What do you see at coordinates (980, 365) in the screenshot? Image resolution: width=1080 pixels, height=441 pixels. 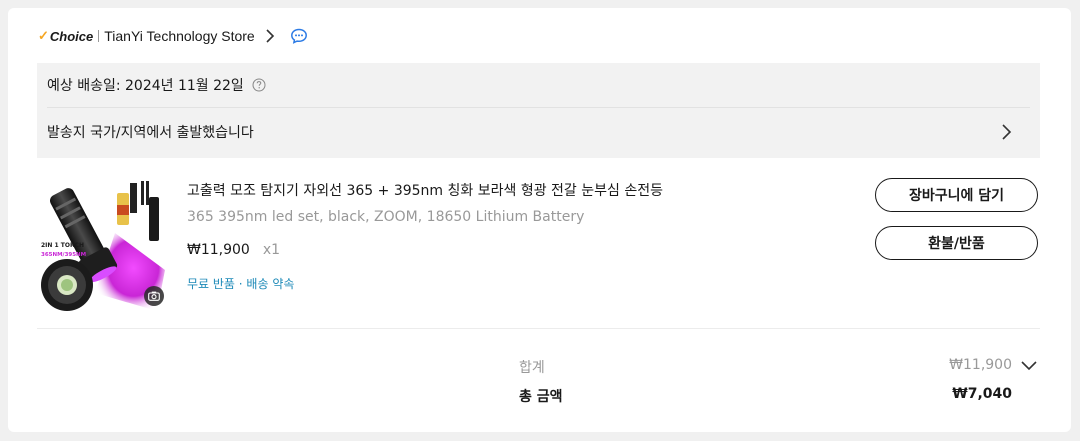 I see `subtotal-value: ₩11,900` at bounding box center [980, 365].